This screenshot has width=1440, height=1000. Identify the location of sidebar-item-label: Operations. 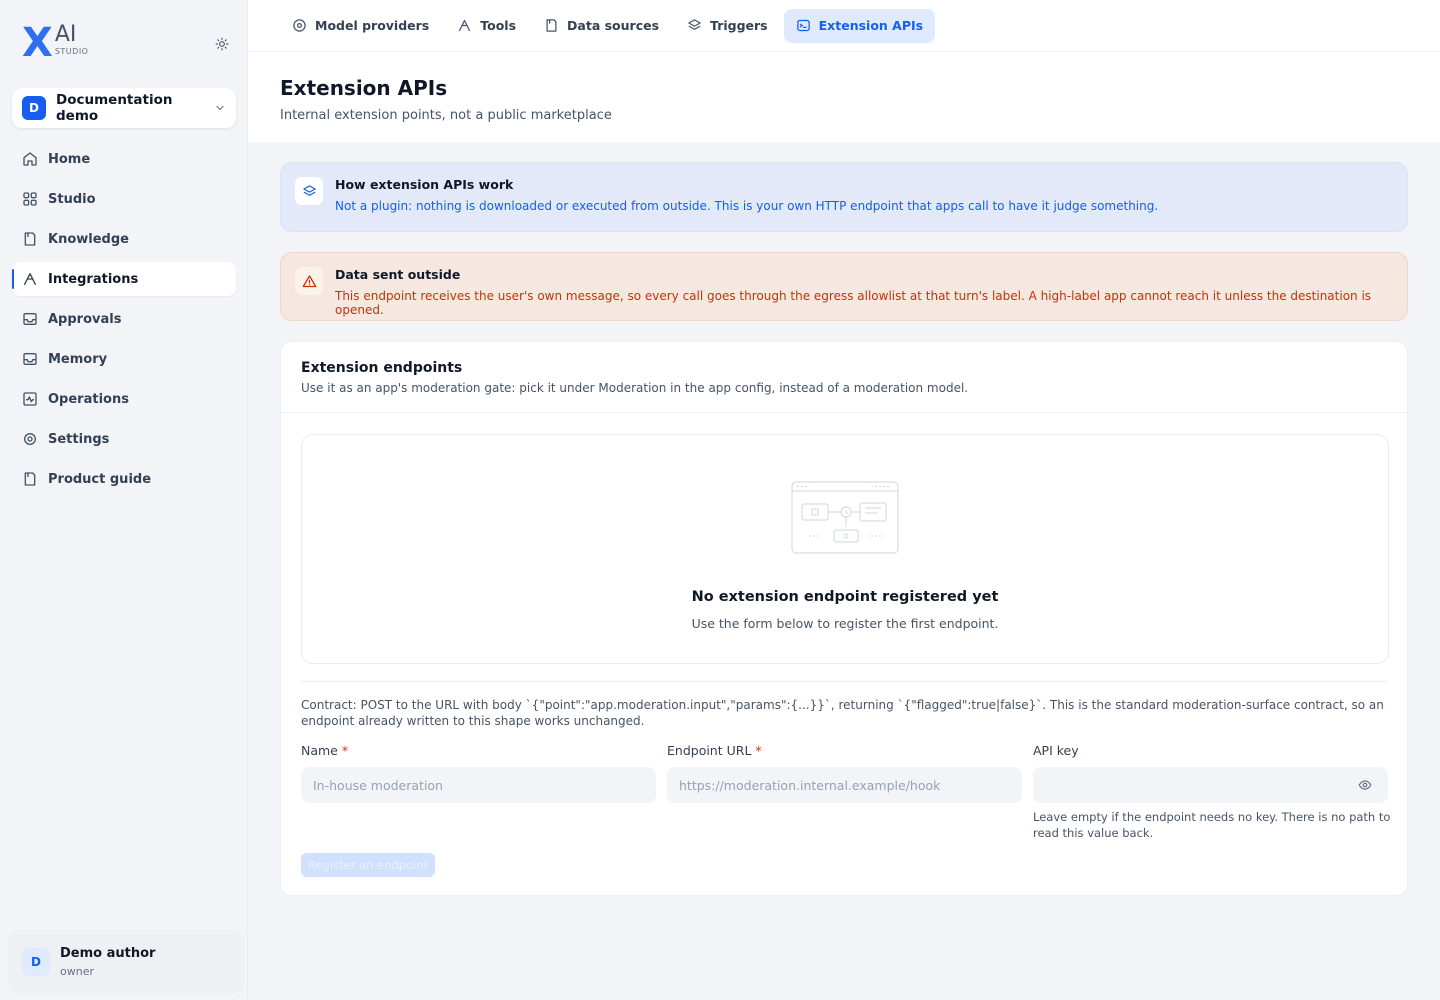
(88, 399).